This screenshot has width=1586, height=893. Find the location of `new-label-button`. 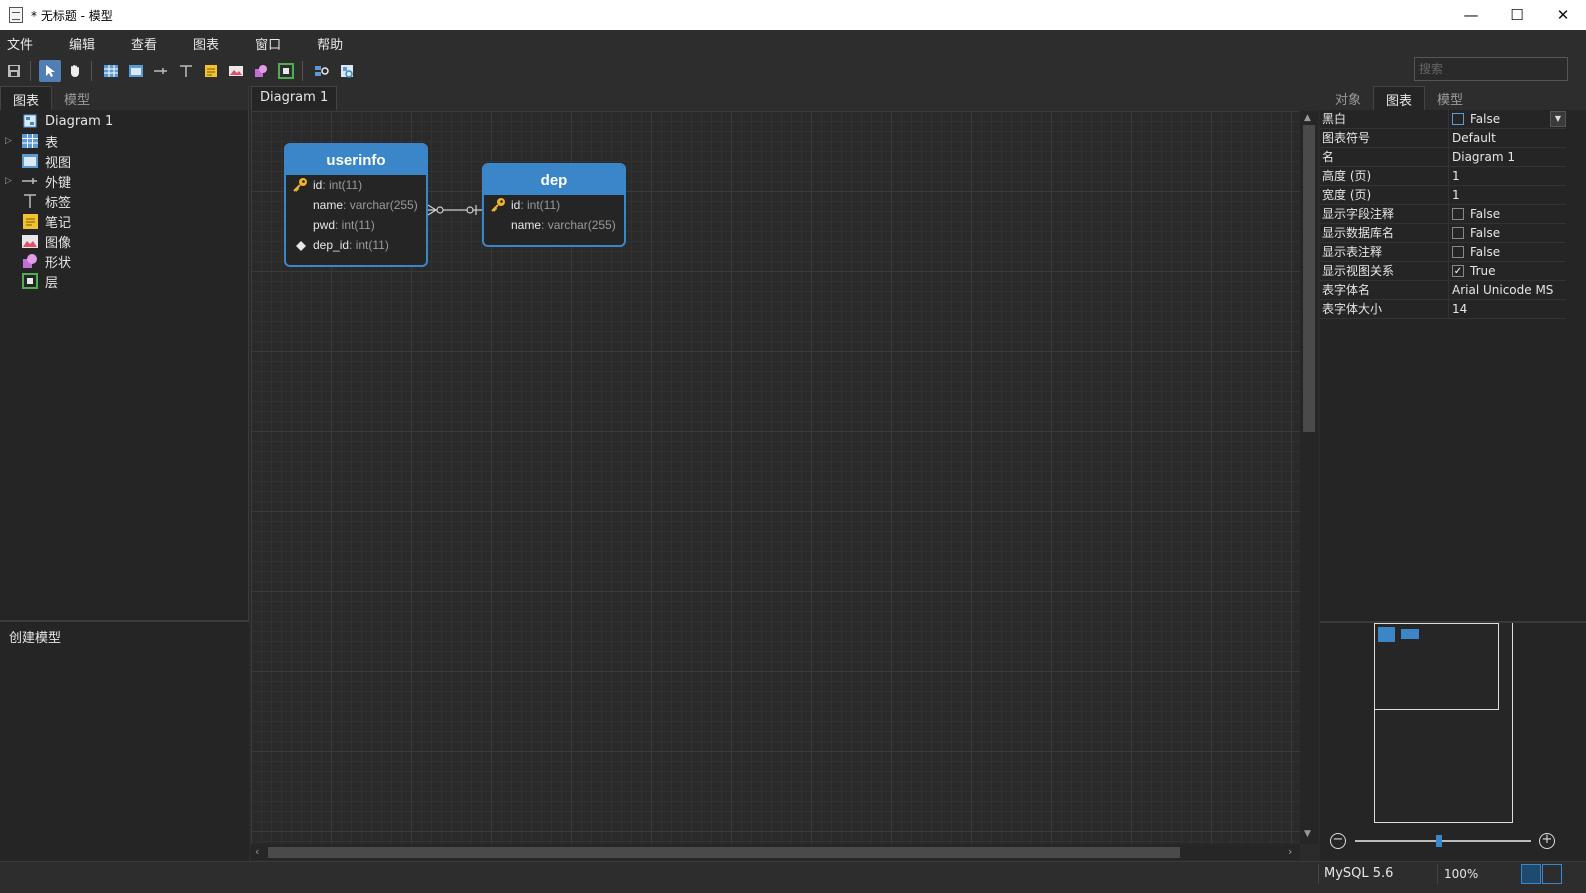

new-label-button is located at coordinates (186, 71).